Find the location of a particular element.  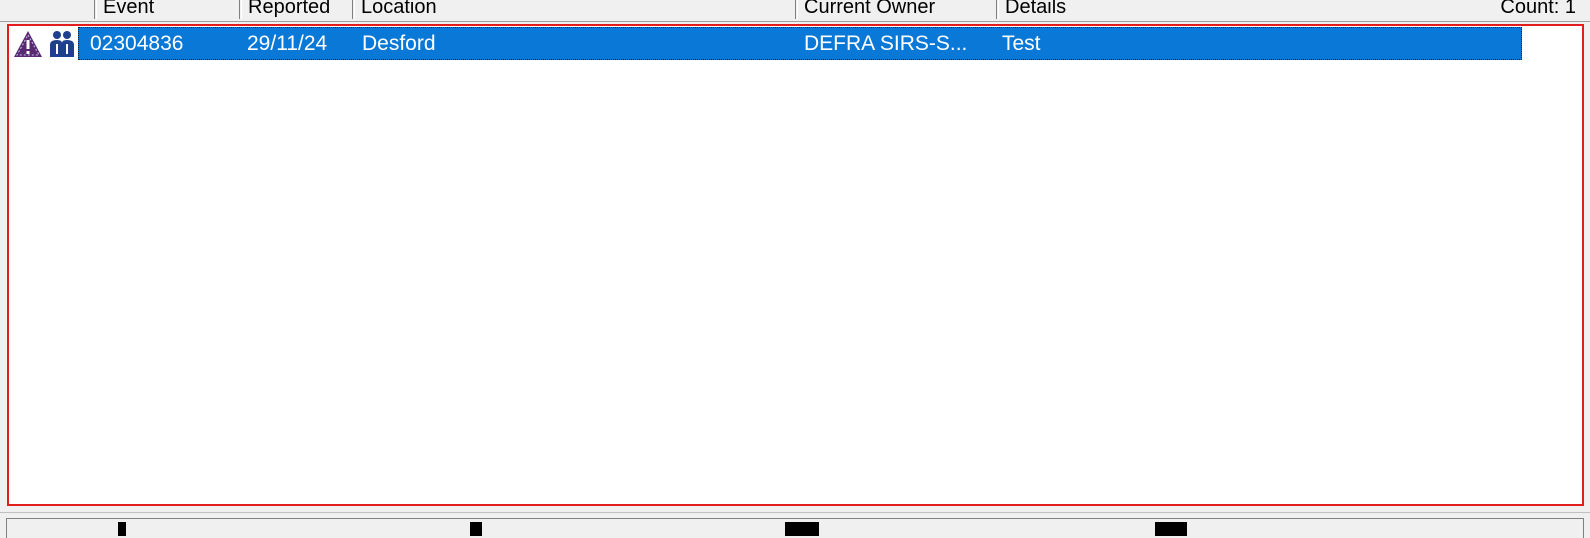

cell-location: Desford is located at coordinates (399, 43).